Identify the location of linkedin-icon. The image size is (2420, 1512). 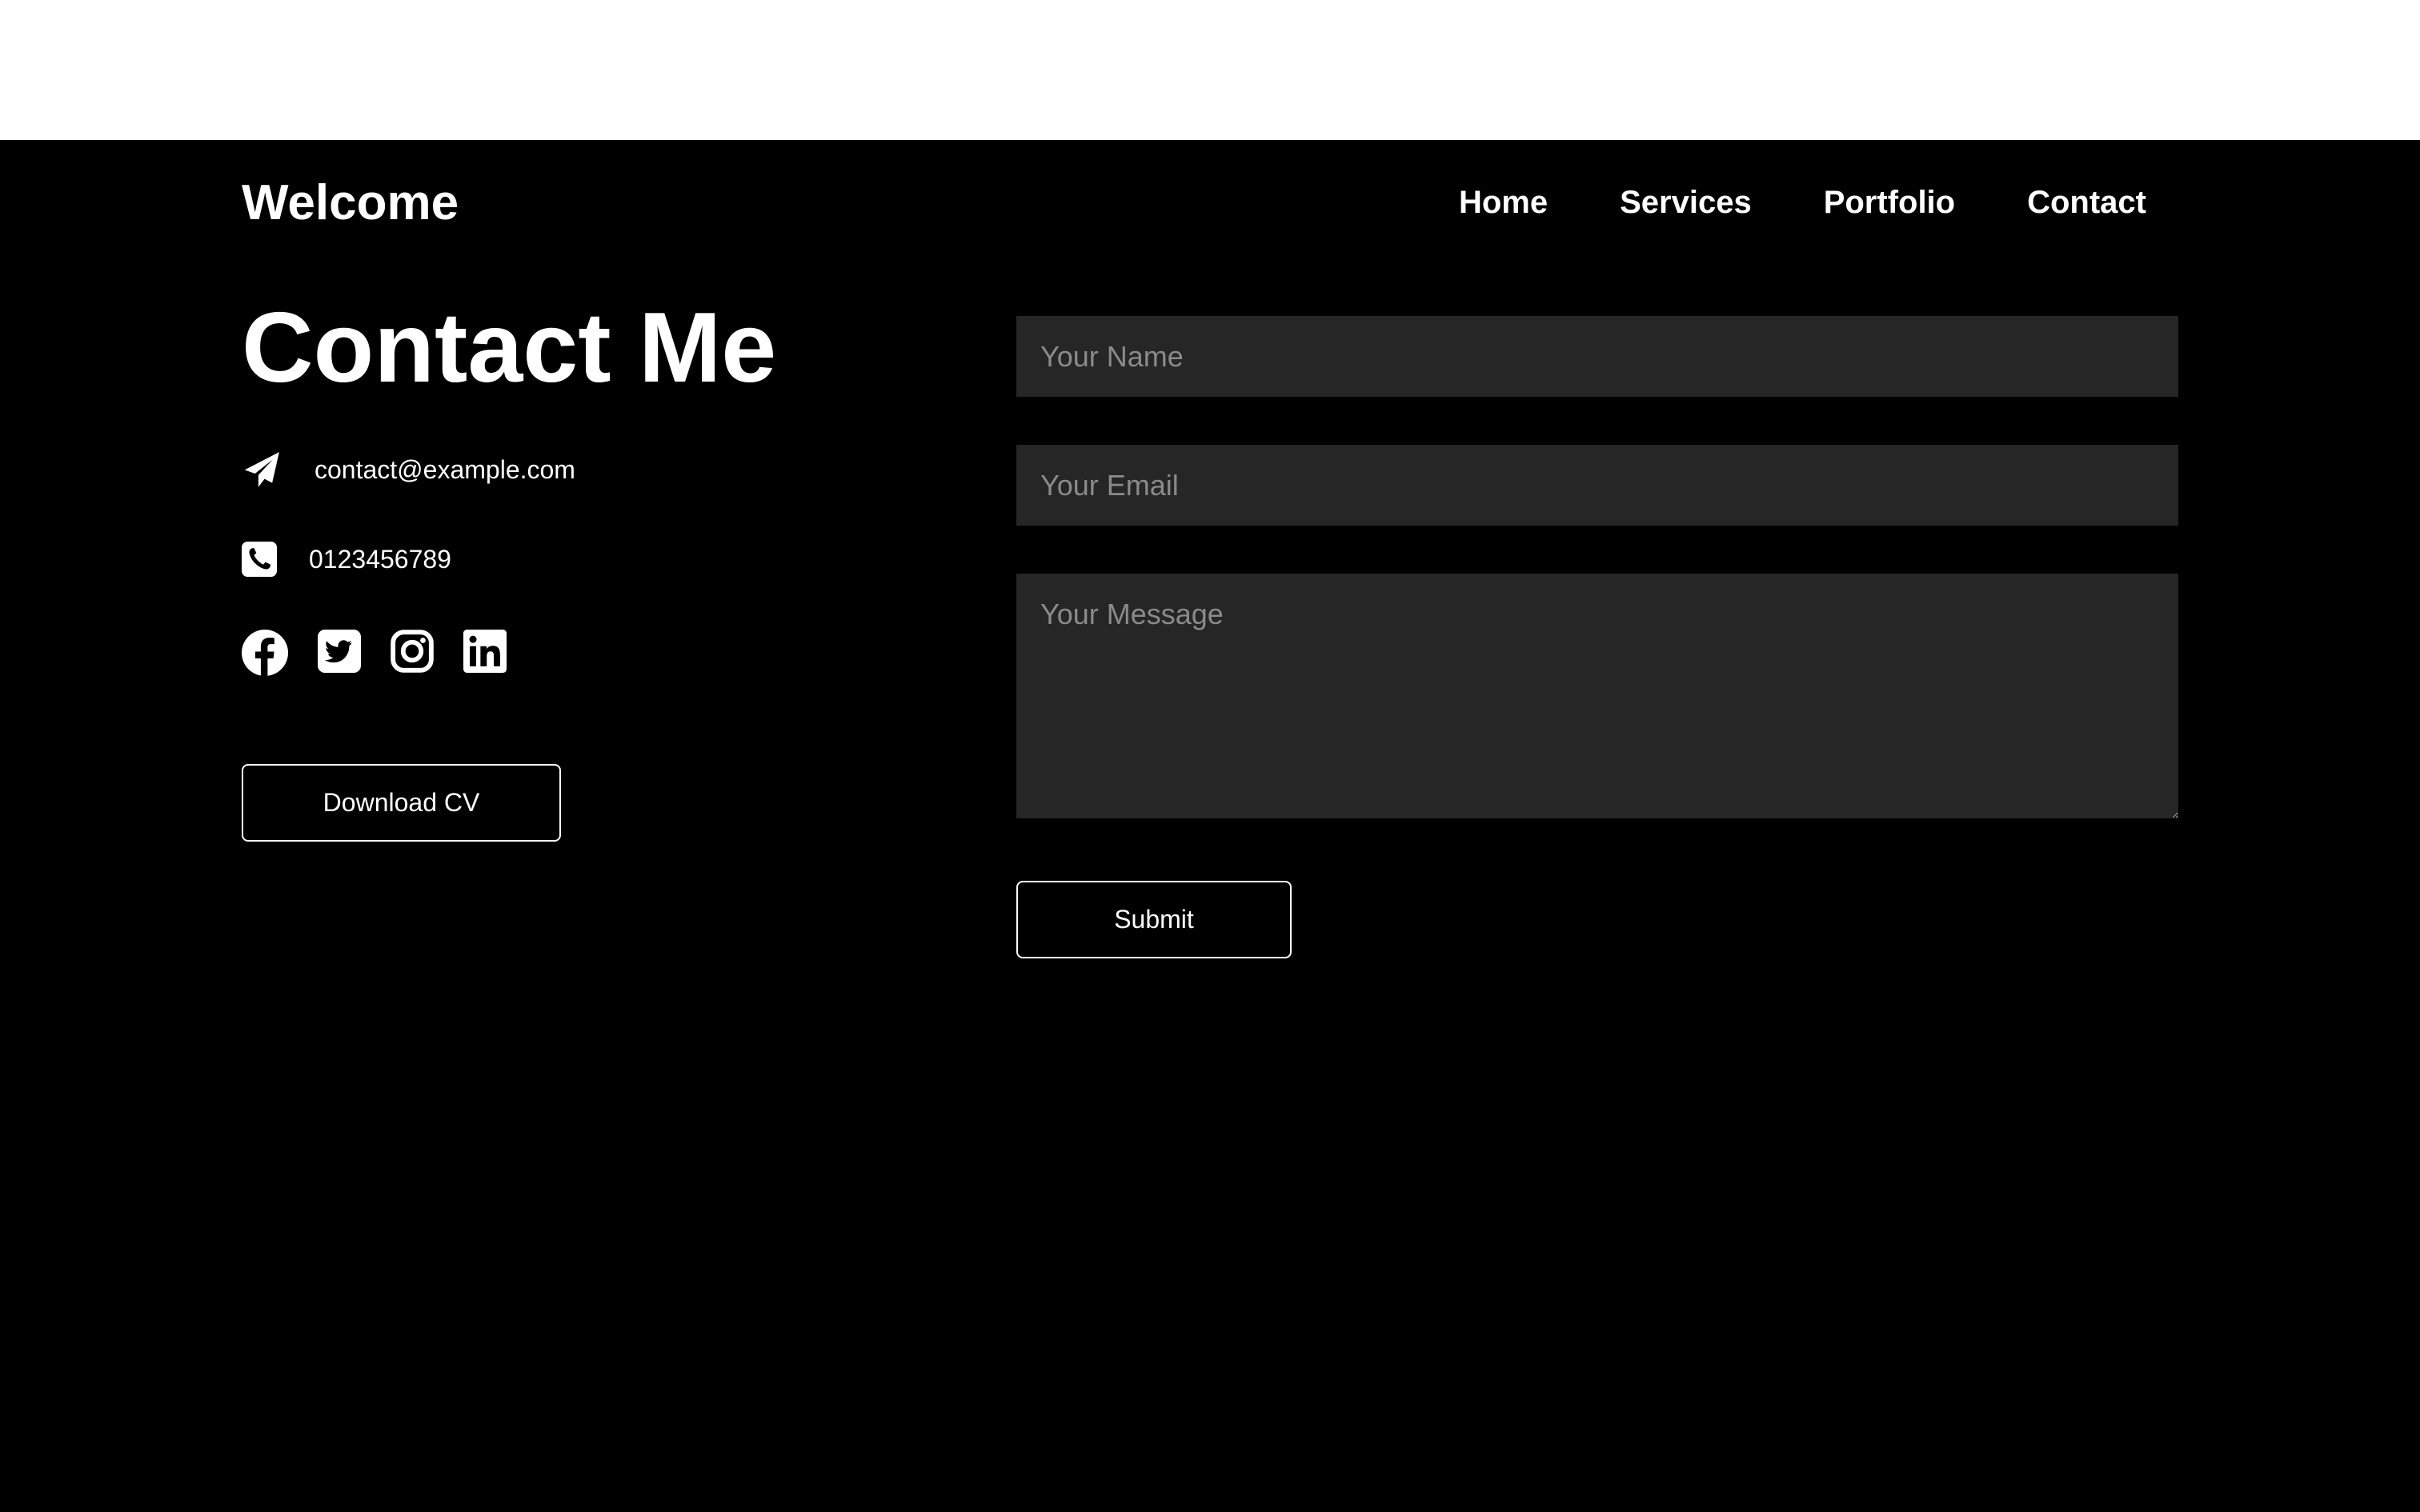
(485, 655).